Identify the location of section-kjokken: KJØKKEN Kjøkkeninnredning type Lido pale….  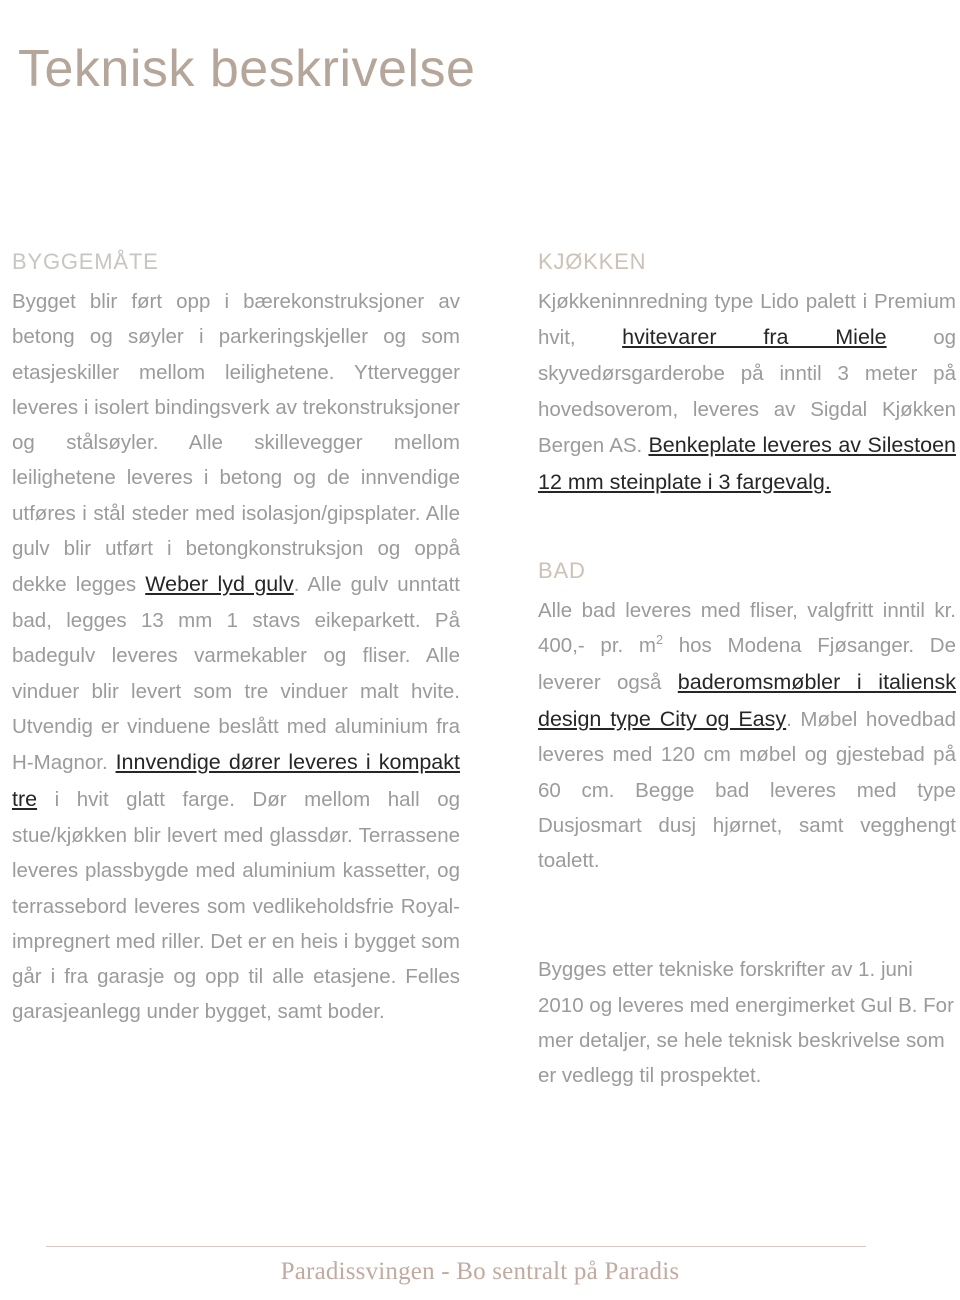
(747, 375).